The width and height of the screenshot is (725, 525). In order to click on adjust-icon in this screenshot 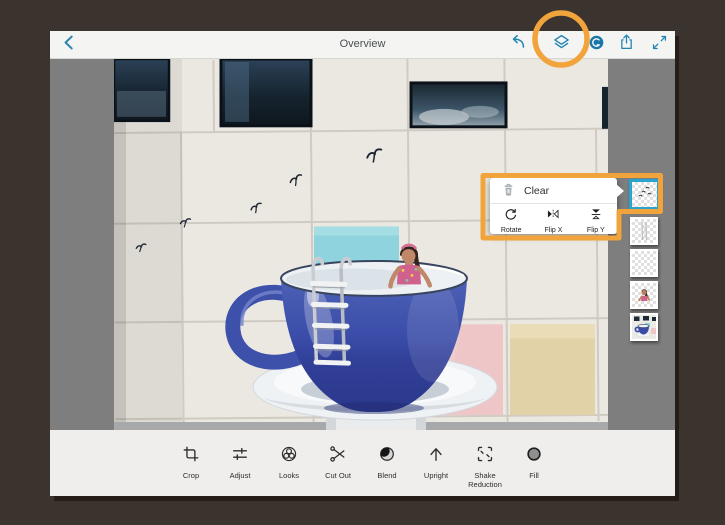, I will do `click(240, 456)`.